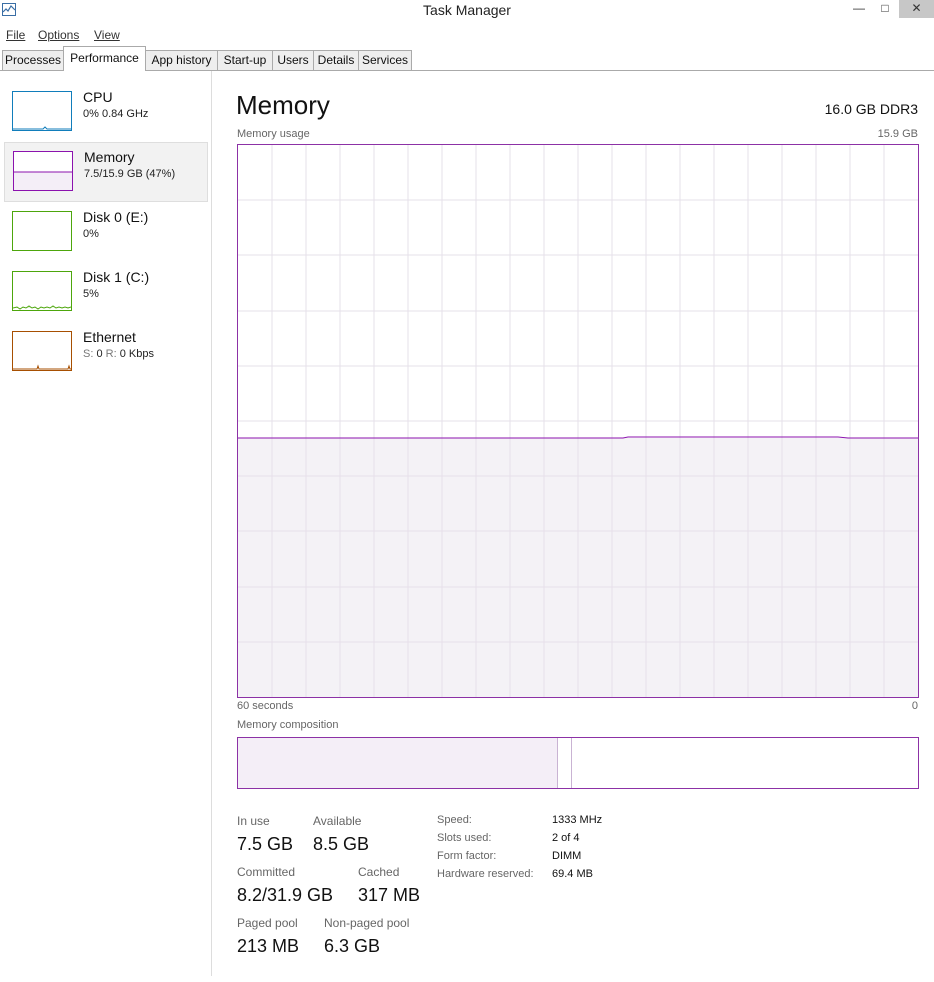  I want to click on cpu-mini-graph, so click(42, 111).